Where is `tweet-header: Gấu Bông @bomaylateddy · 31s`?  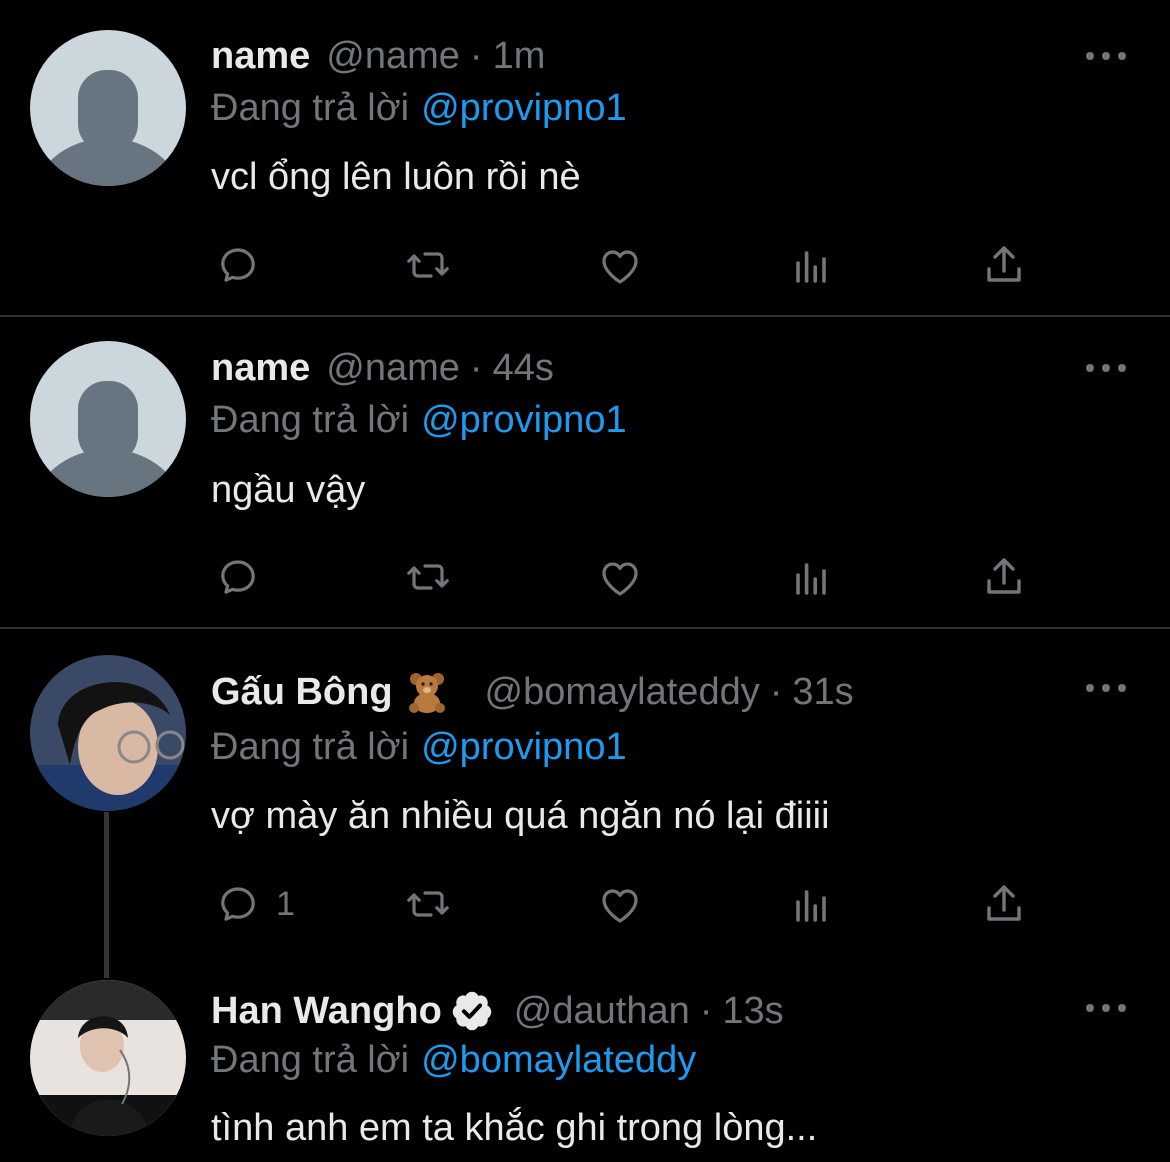 tweet-header: Gấu Bông @bomaylateddy · 31s is located at coordinates (640, 692).